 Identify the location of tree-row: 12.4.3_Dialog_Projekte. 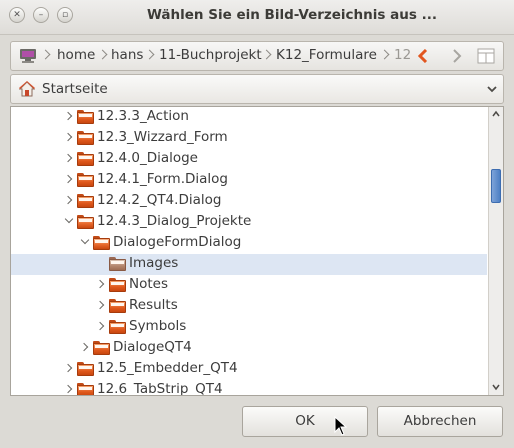
(249, 222).